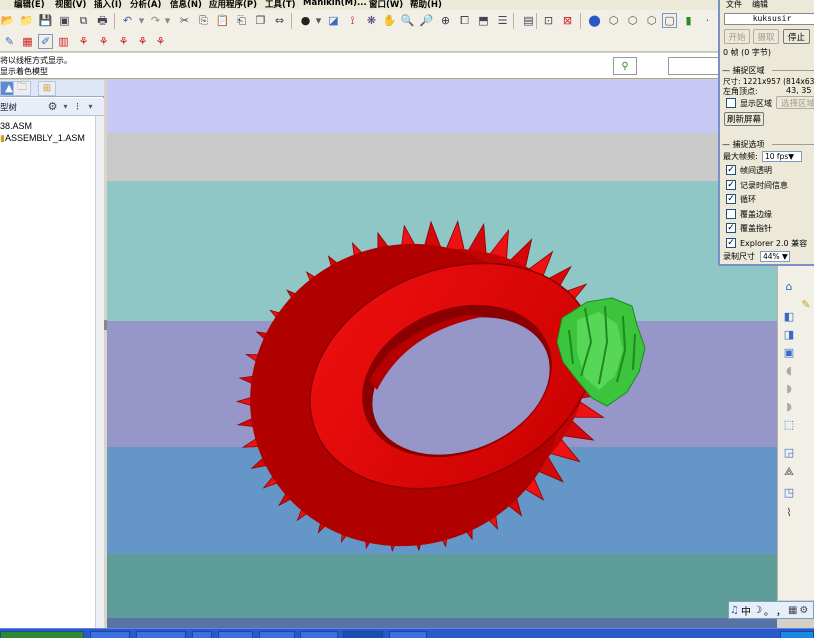 This screenshot has width=814, height=638. What do you see at coordinates (734, 5) in the screenshot?
I see `capture-menu-file: 文件` at bounding box center [734, 5].